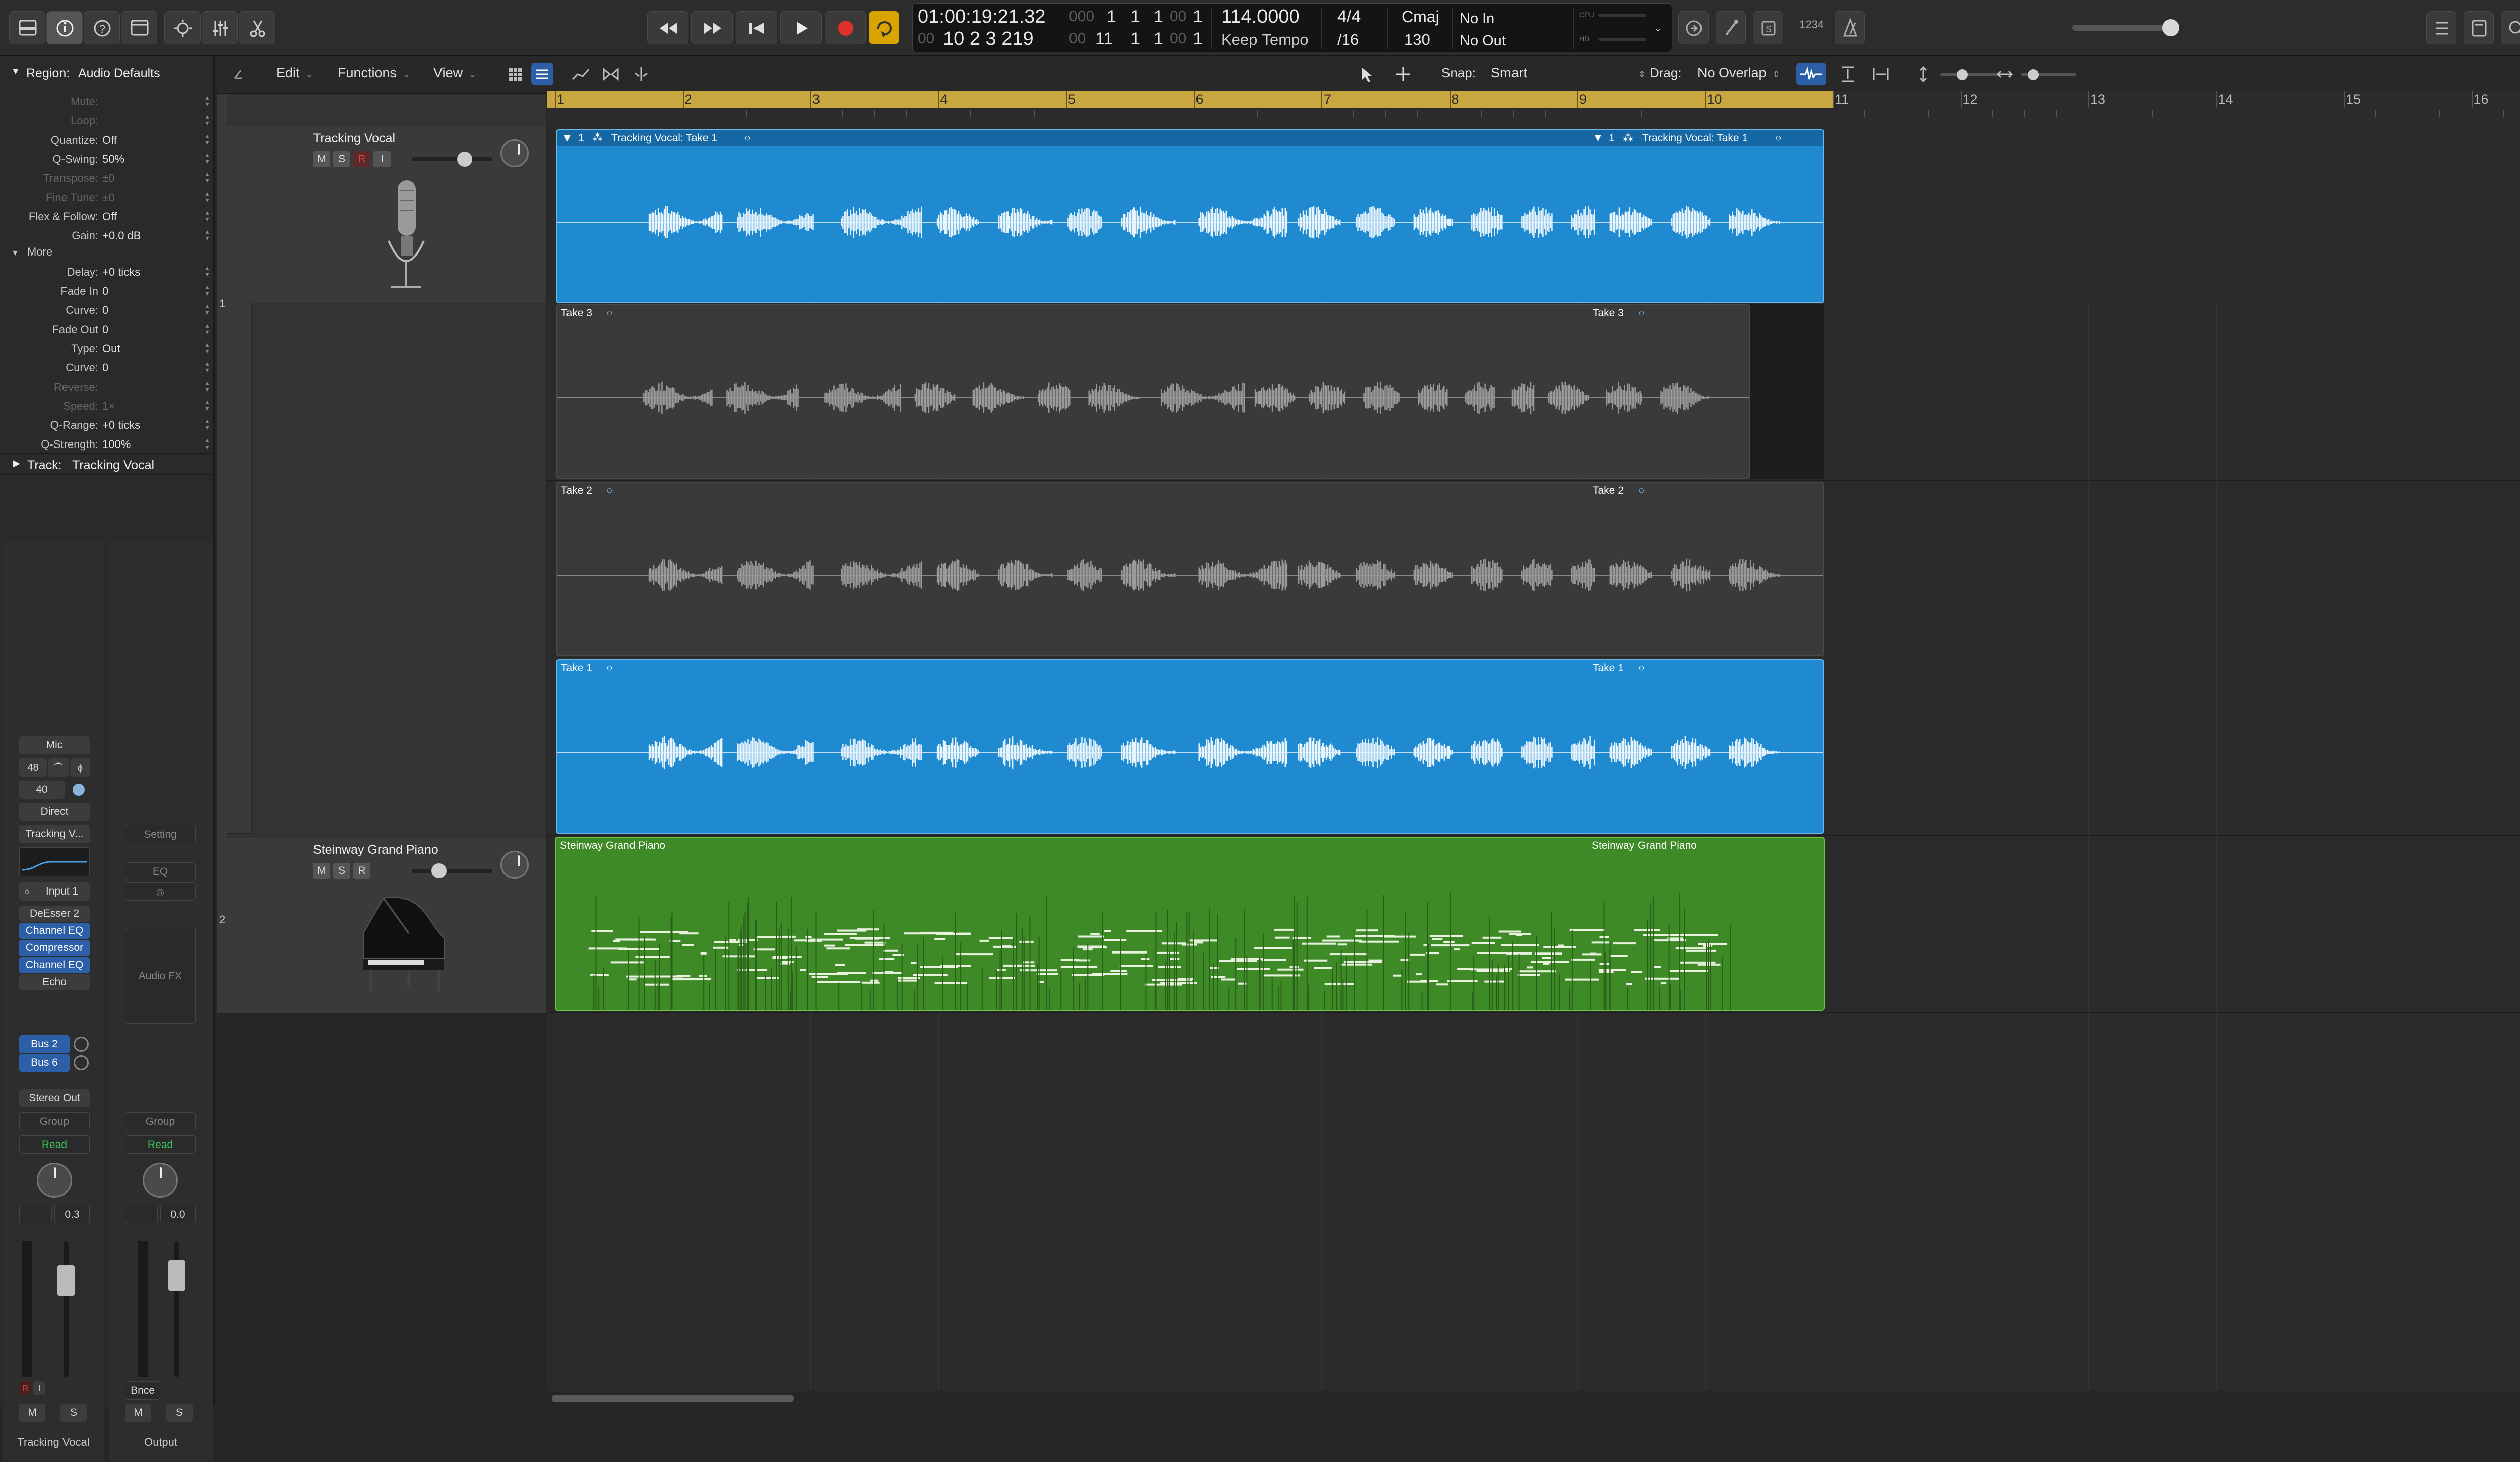 This screenshot has width=2520, height=1462. Describe the element at coordinates (108, 444) in the screenshot. I see `more-row: Q-Strength: 100% ▴ ▾` at that location.